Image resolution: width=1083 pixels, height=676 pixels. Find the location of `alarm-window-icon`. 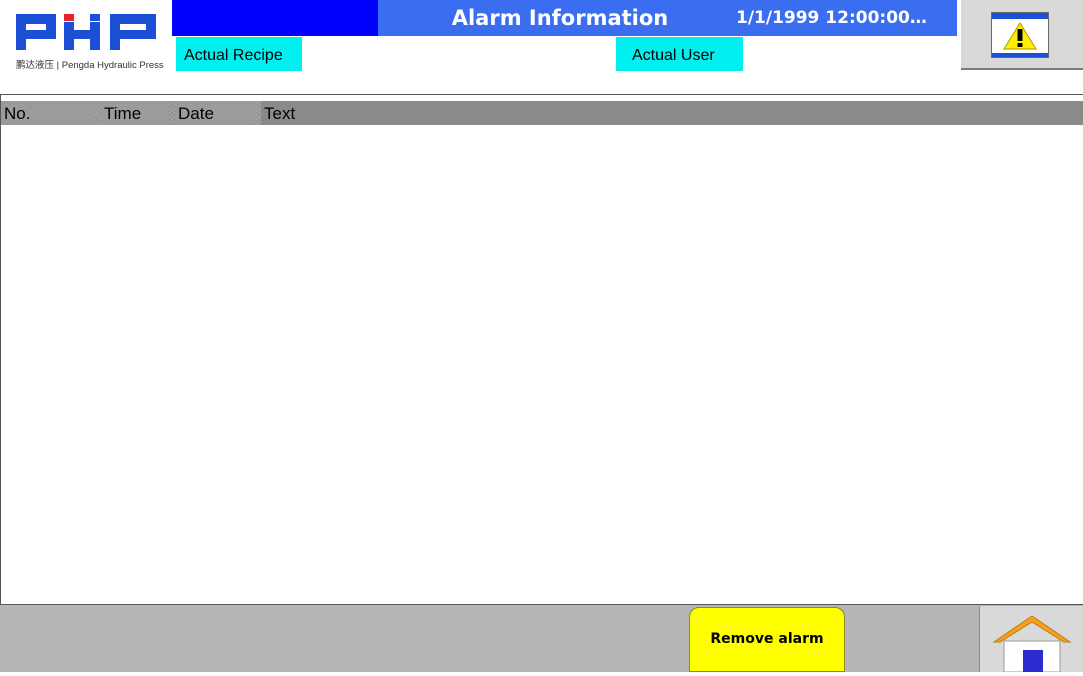

alarm-window-icon is located at coordinates (1020, 35).